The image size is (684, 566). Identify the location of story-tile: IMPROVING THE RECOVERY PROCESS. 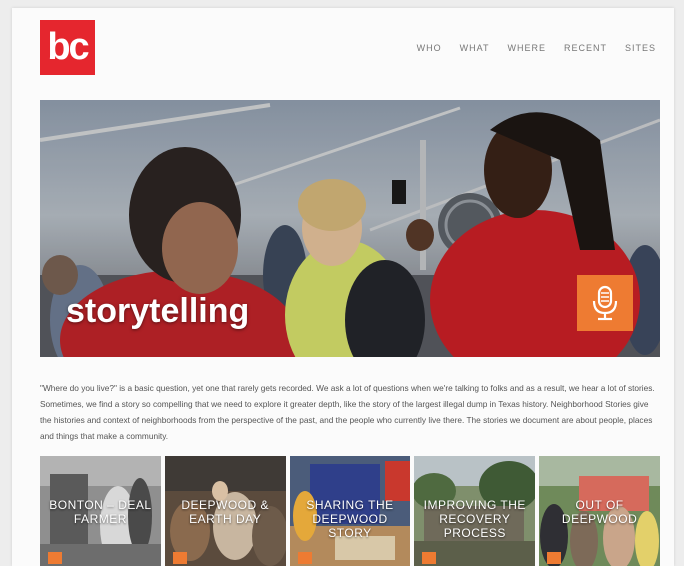
(475, 511).